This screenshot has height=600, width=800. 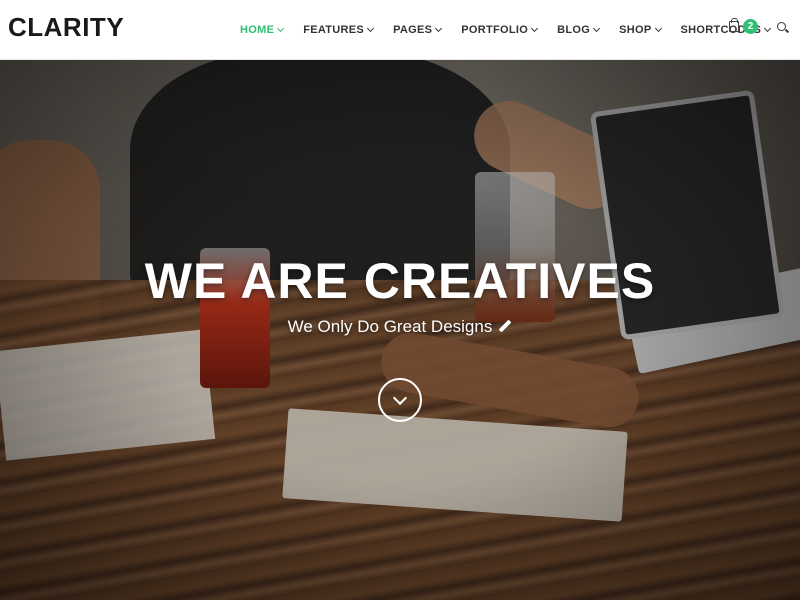 What do you see at coordinates (334, 30) in the screenshot?
I see `nav-item-label: FEATURES` at bounding box center [334, 30].